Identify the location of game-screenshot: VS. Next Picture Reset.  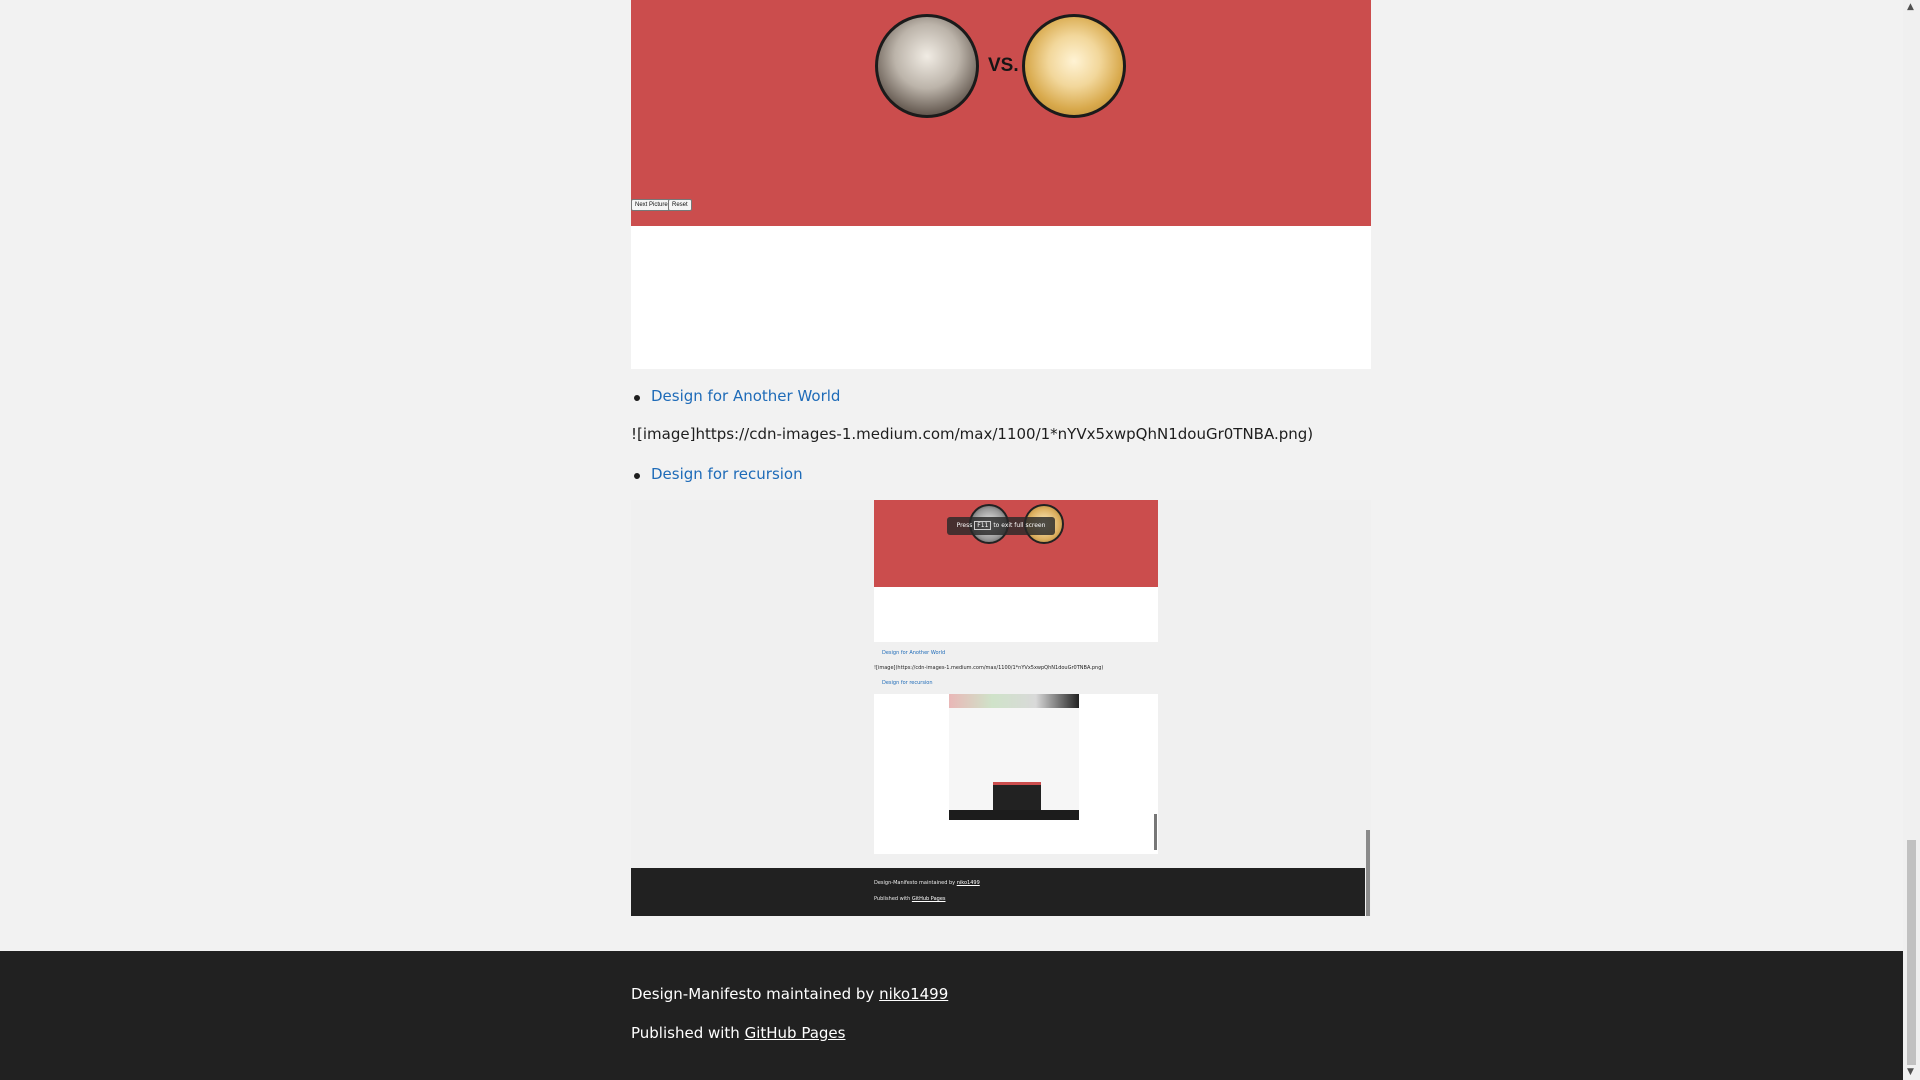
(1001, 113).